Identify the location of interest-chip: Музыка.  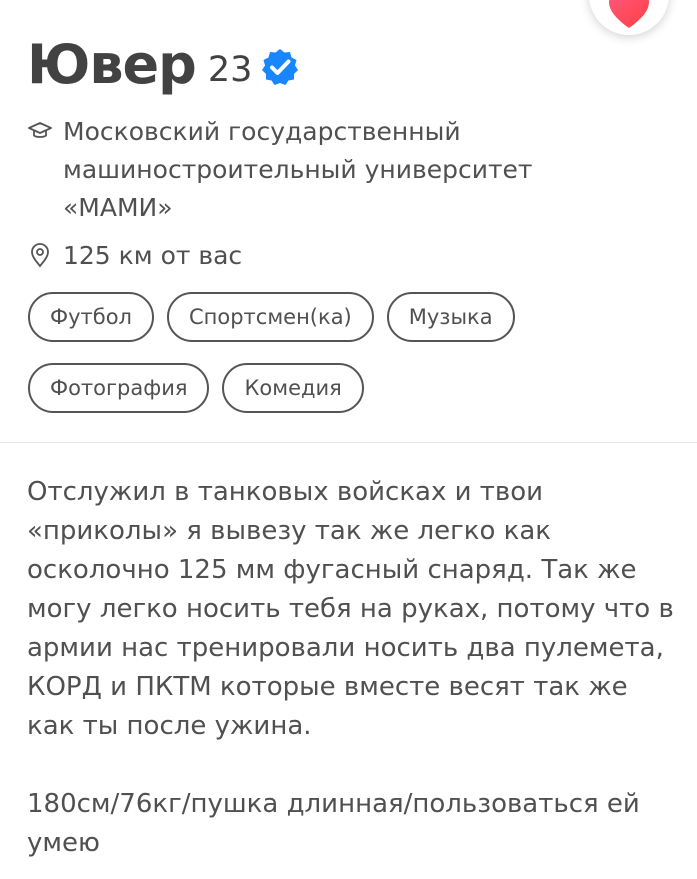
(450, 317).